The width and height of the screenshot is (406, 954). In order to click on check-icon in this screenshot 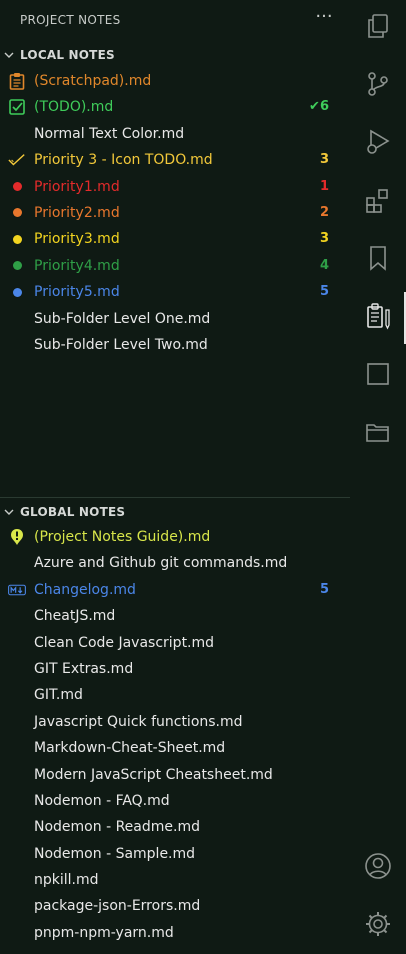, I will do `click(17, 160)`.